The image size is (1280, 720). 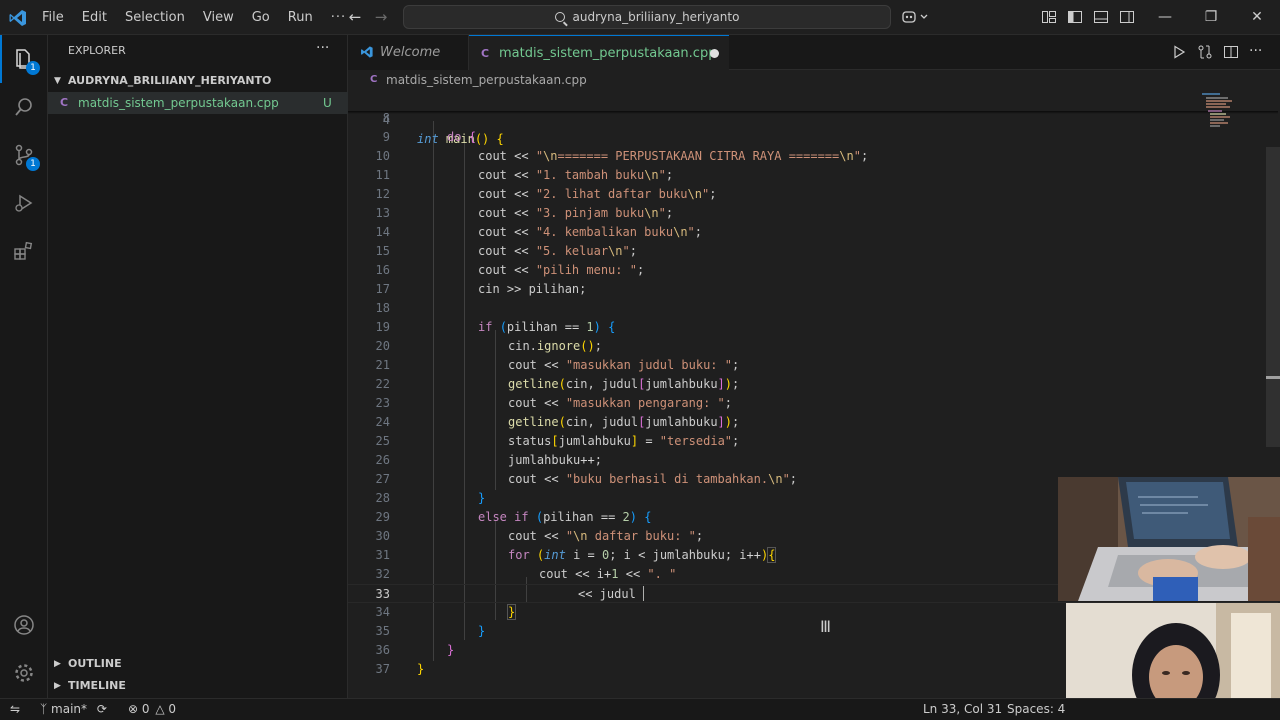 What do you see at coordinates (170, 80) in the screenshot?
I see `folder-name: AUDRYNA_BRILIIANY_HERIYANTO` at bounding box center [170, 80].